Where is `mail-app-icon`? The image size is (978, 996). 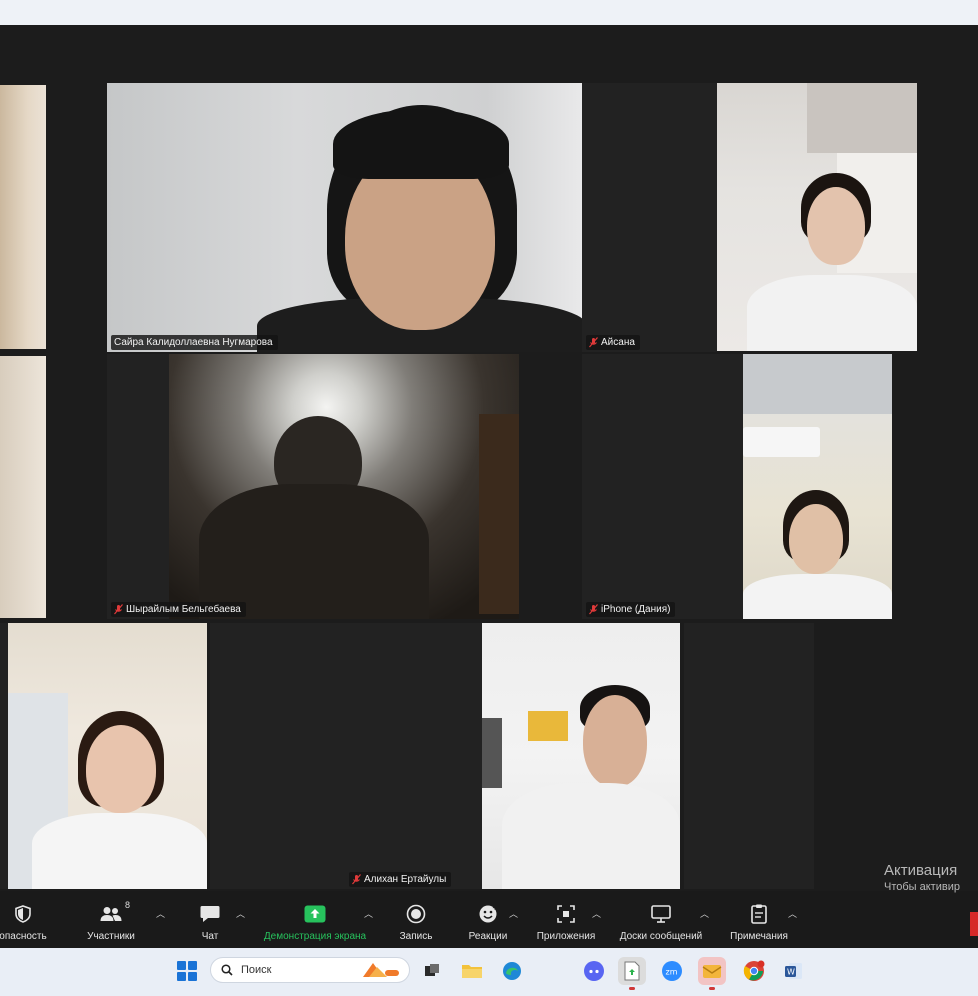
mail-app-icon is located at coordinates (712, 973).